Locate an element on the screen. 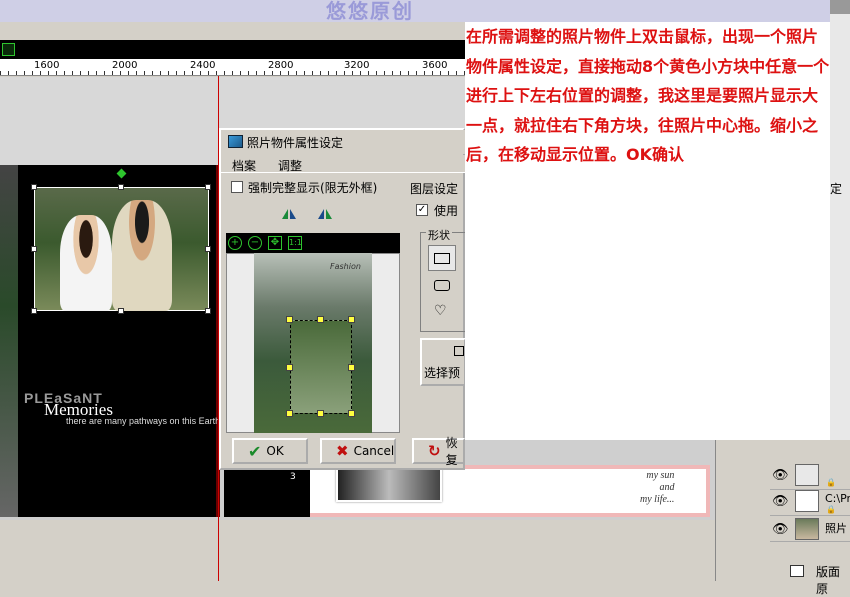 The width and height of the screenshot is (850, 597). preview-logo-text: Fashion is located at coordinates (345, 266).